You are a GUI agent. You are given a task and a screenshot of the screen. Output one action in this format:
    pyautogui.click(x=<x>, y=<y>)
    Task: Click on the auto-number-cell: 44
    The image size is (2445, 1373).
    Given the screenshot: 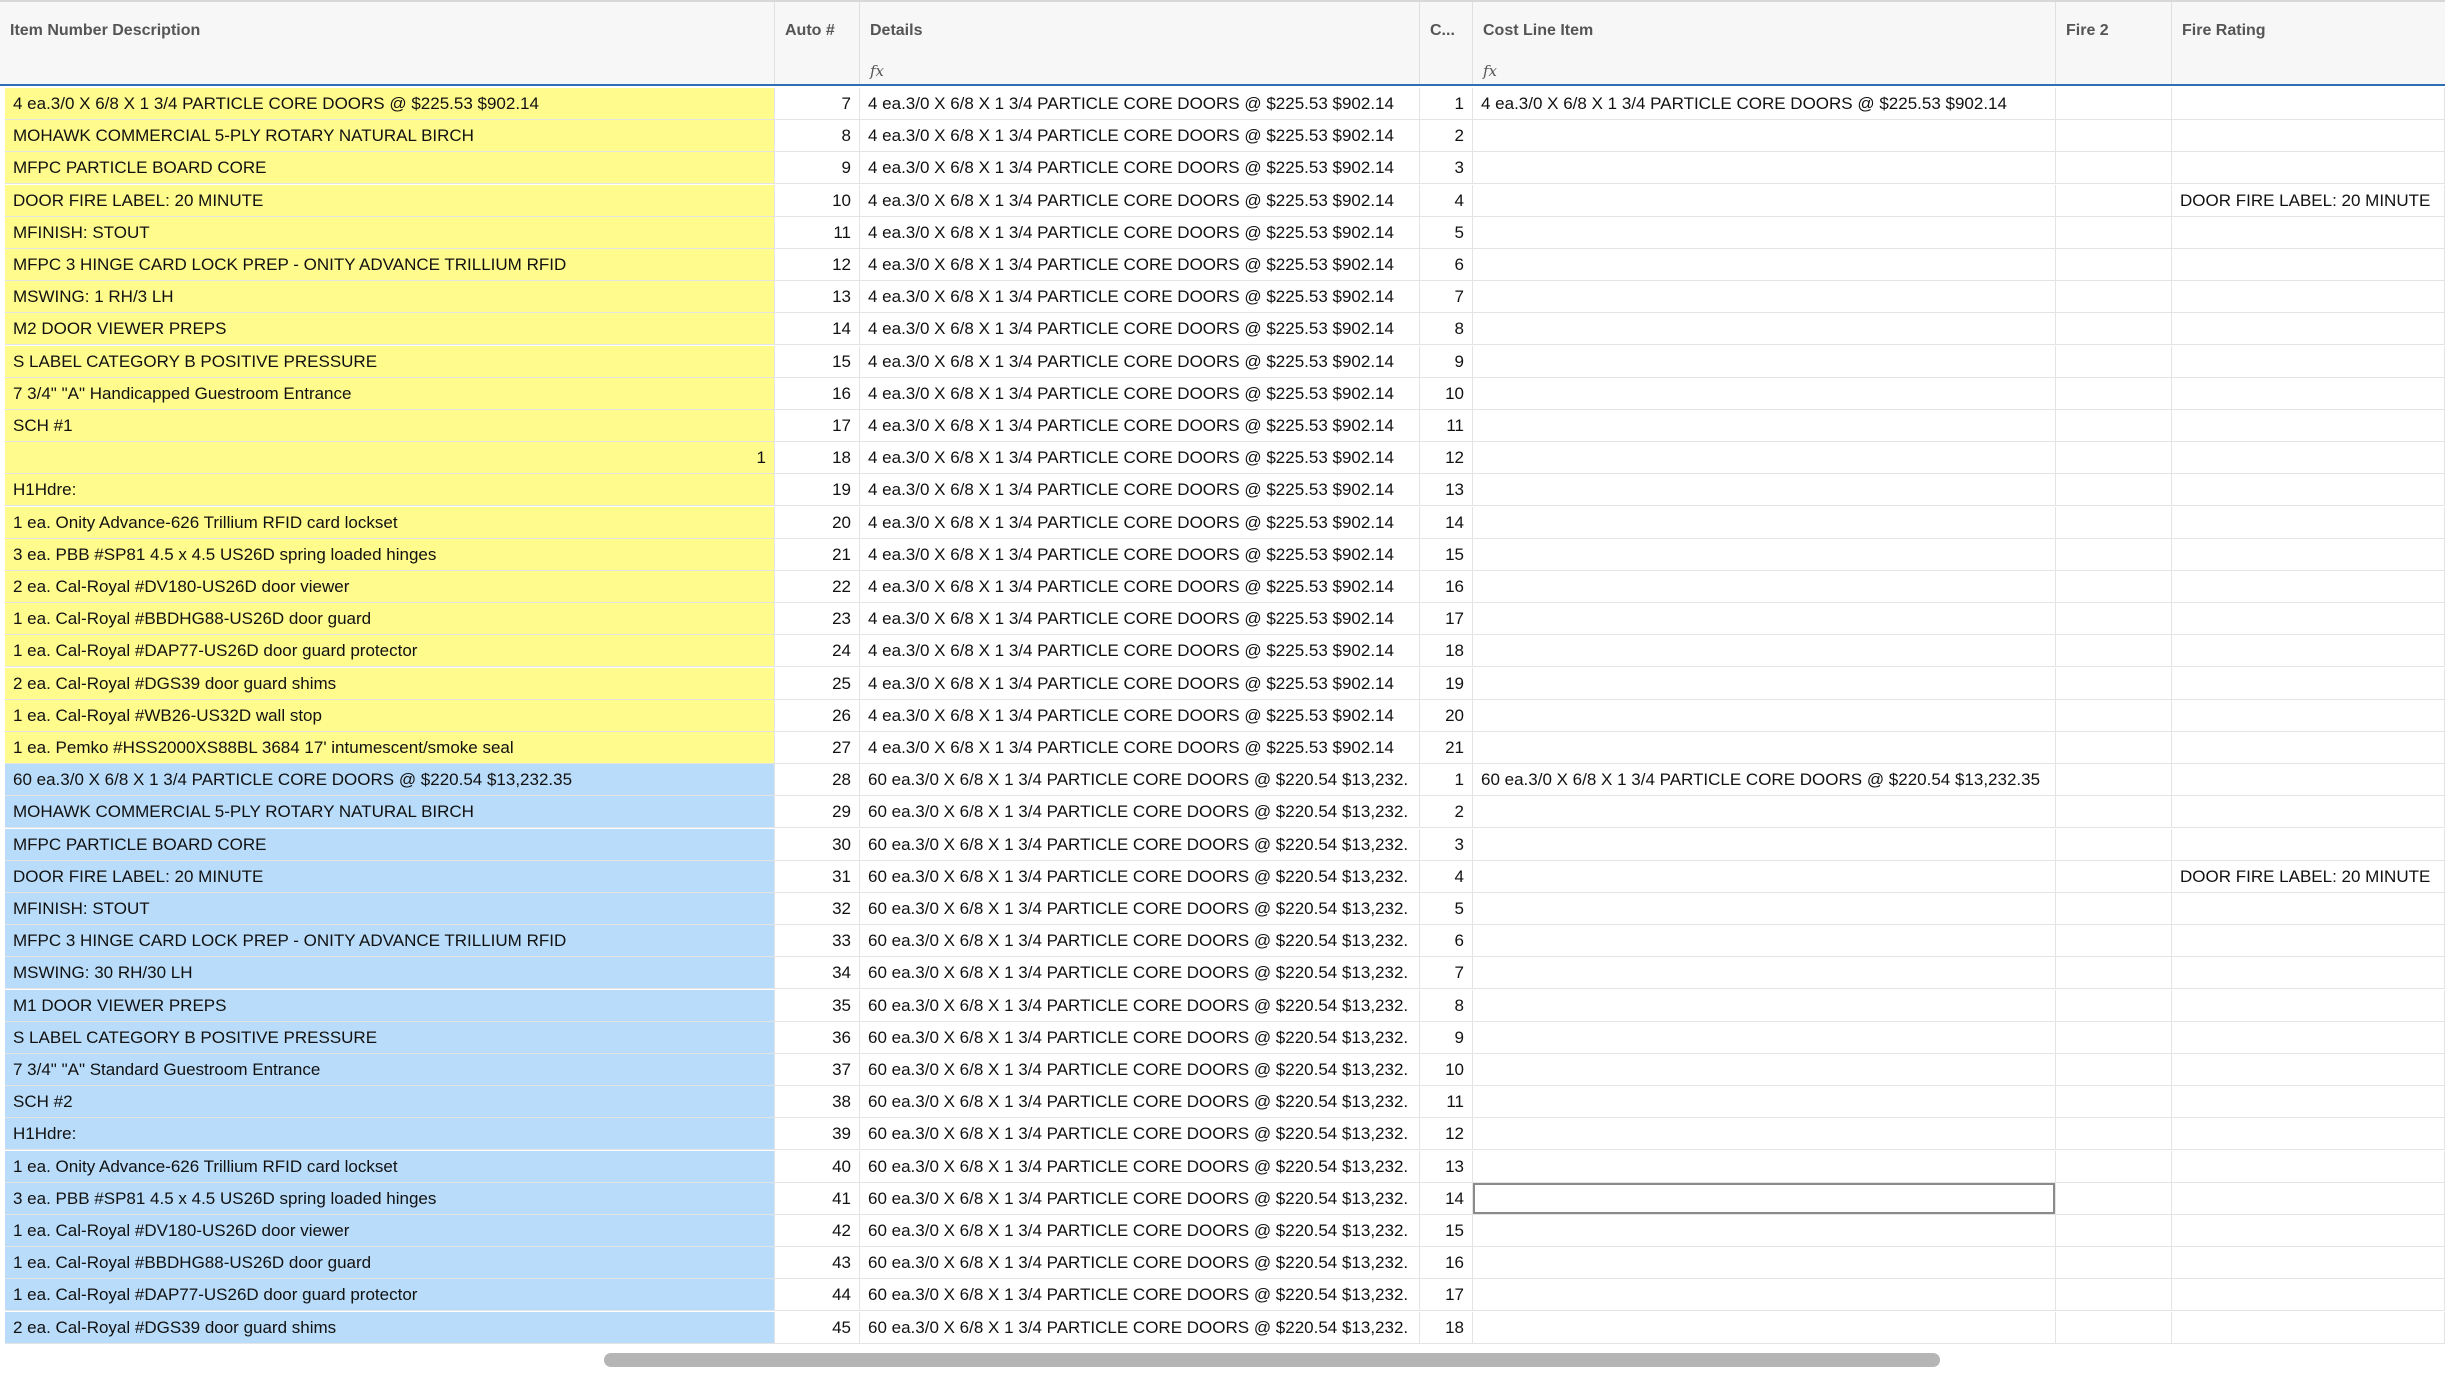 What is the action you would take?
    pyautogui.click(x=817, y=1295)
    